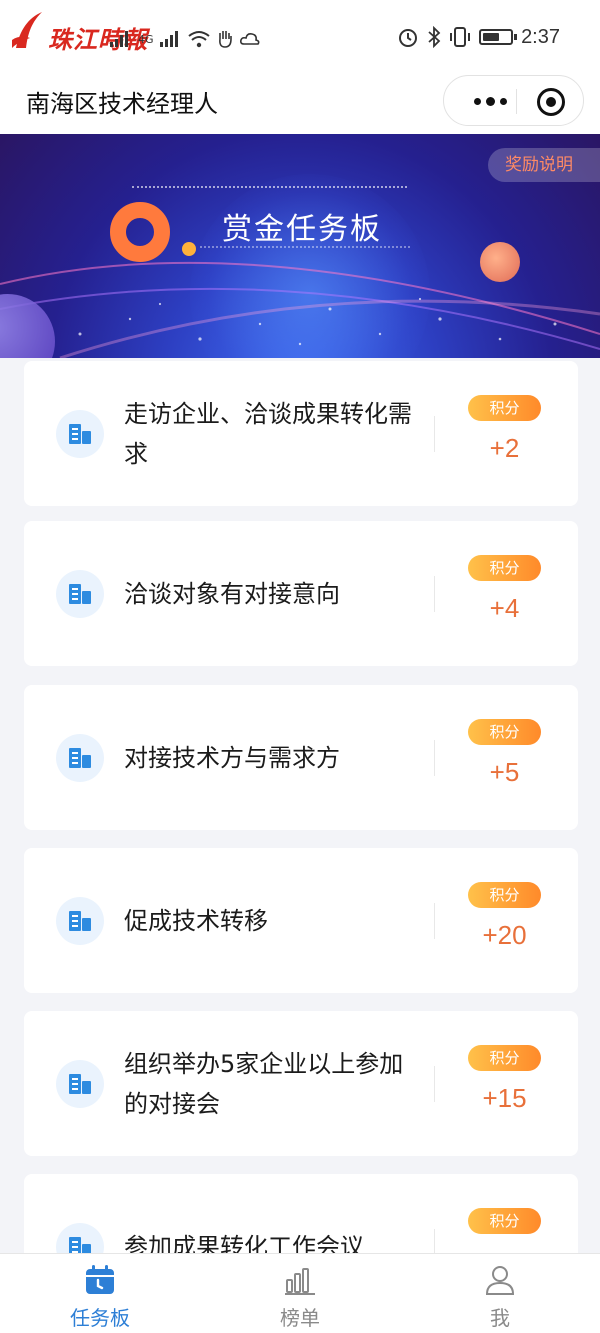 This screenshot has height=1333, width=600. What do you see at coordinates (140, 232) in the screenshot?
I see `banner-ring-icon` at bounding box center [140, 232].